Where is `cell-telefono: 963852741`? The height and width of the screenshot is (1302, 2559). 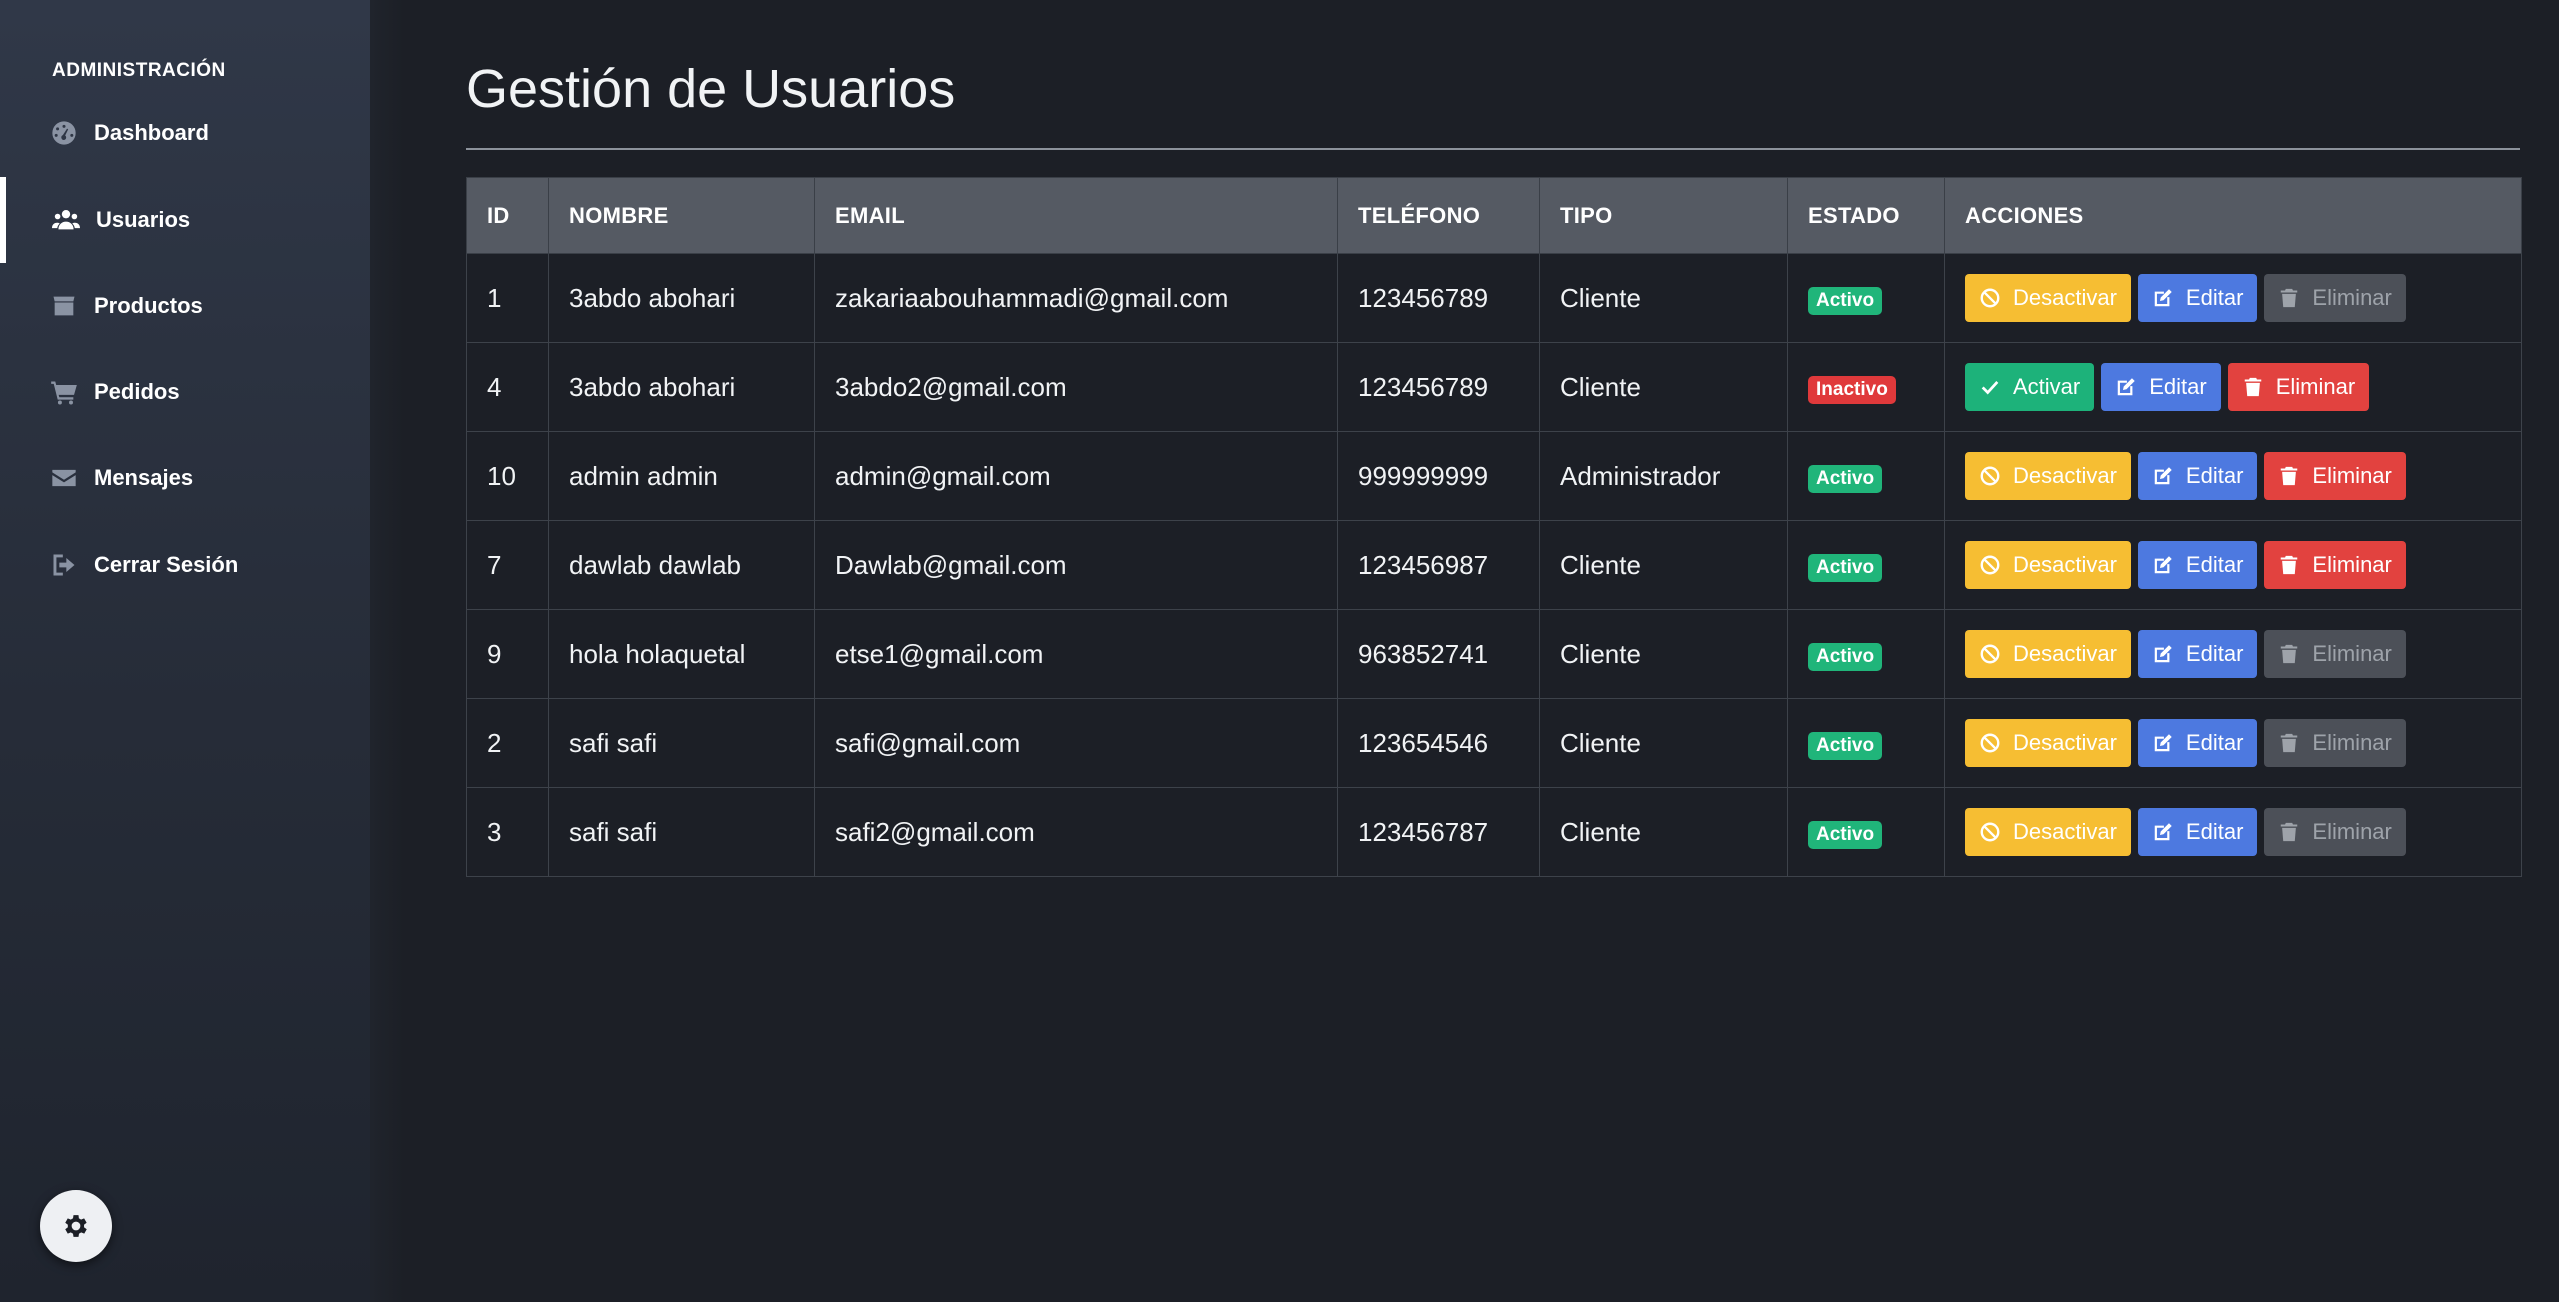
cell-telefono: 963852741 is located at coordinates (1438, 654).